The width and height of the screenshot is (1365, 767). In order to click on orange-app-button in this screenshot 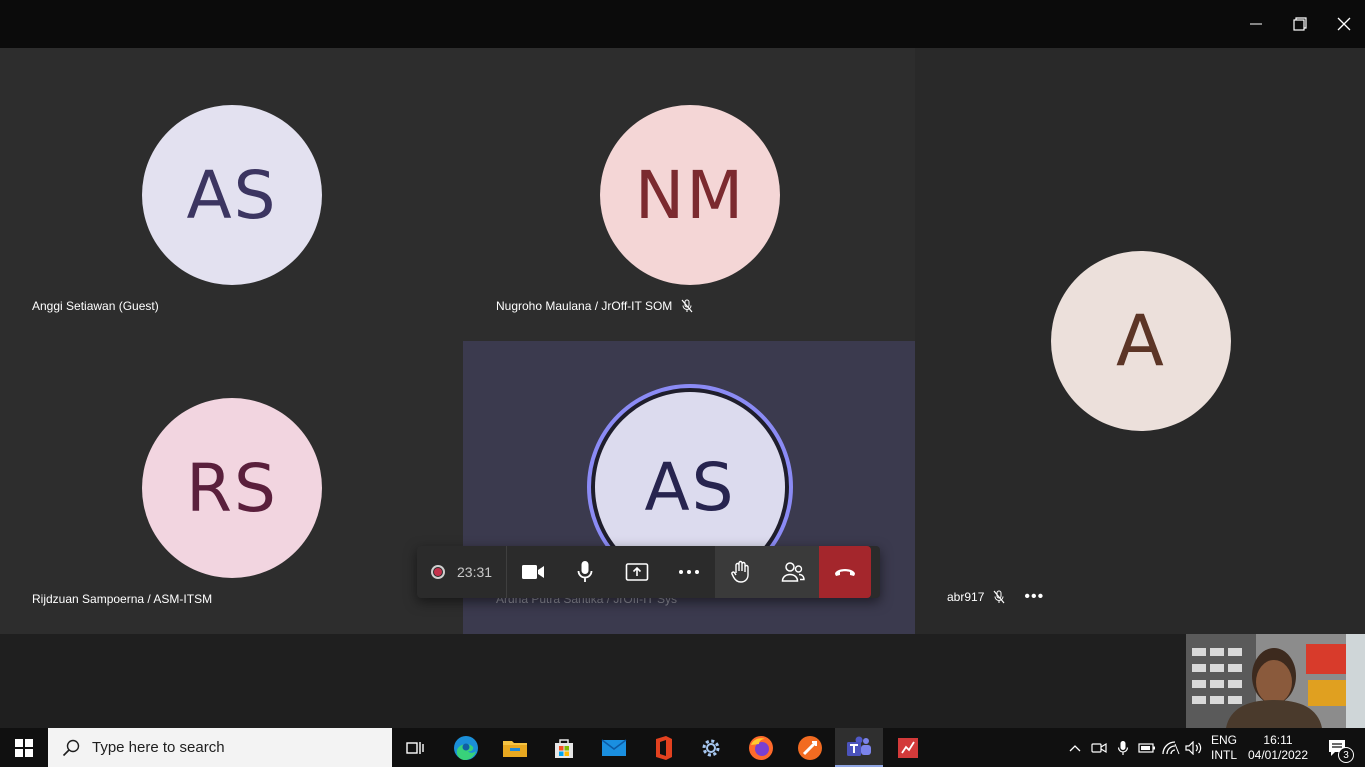, I will do `click(810, 747)`.